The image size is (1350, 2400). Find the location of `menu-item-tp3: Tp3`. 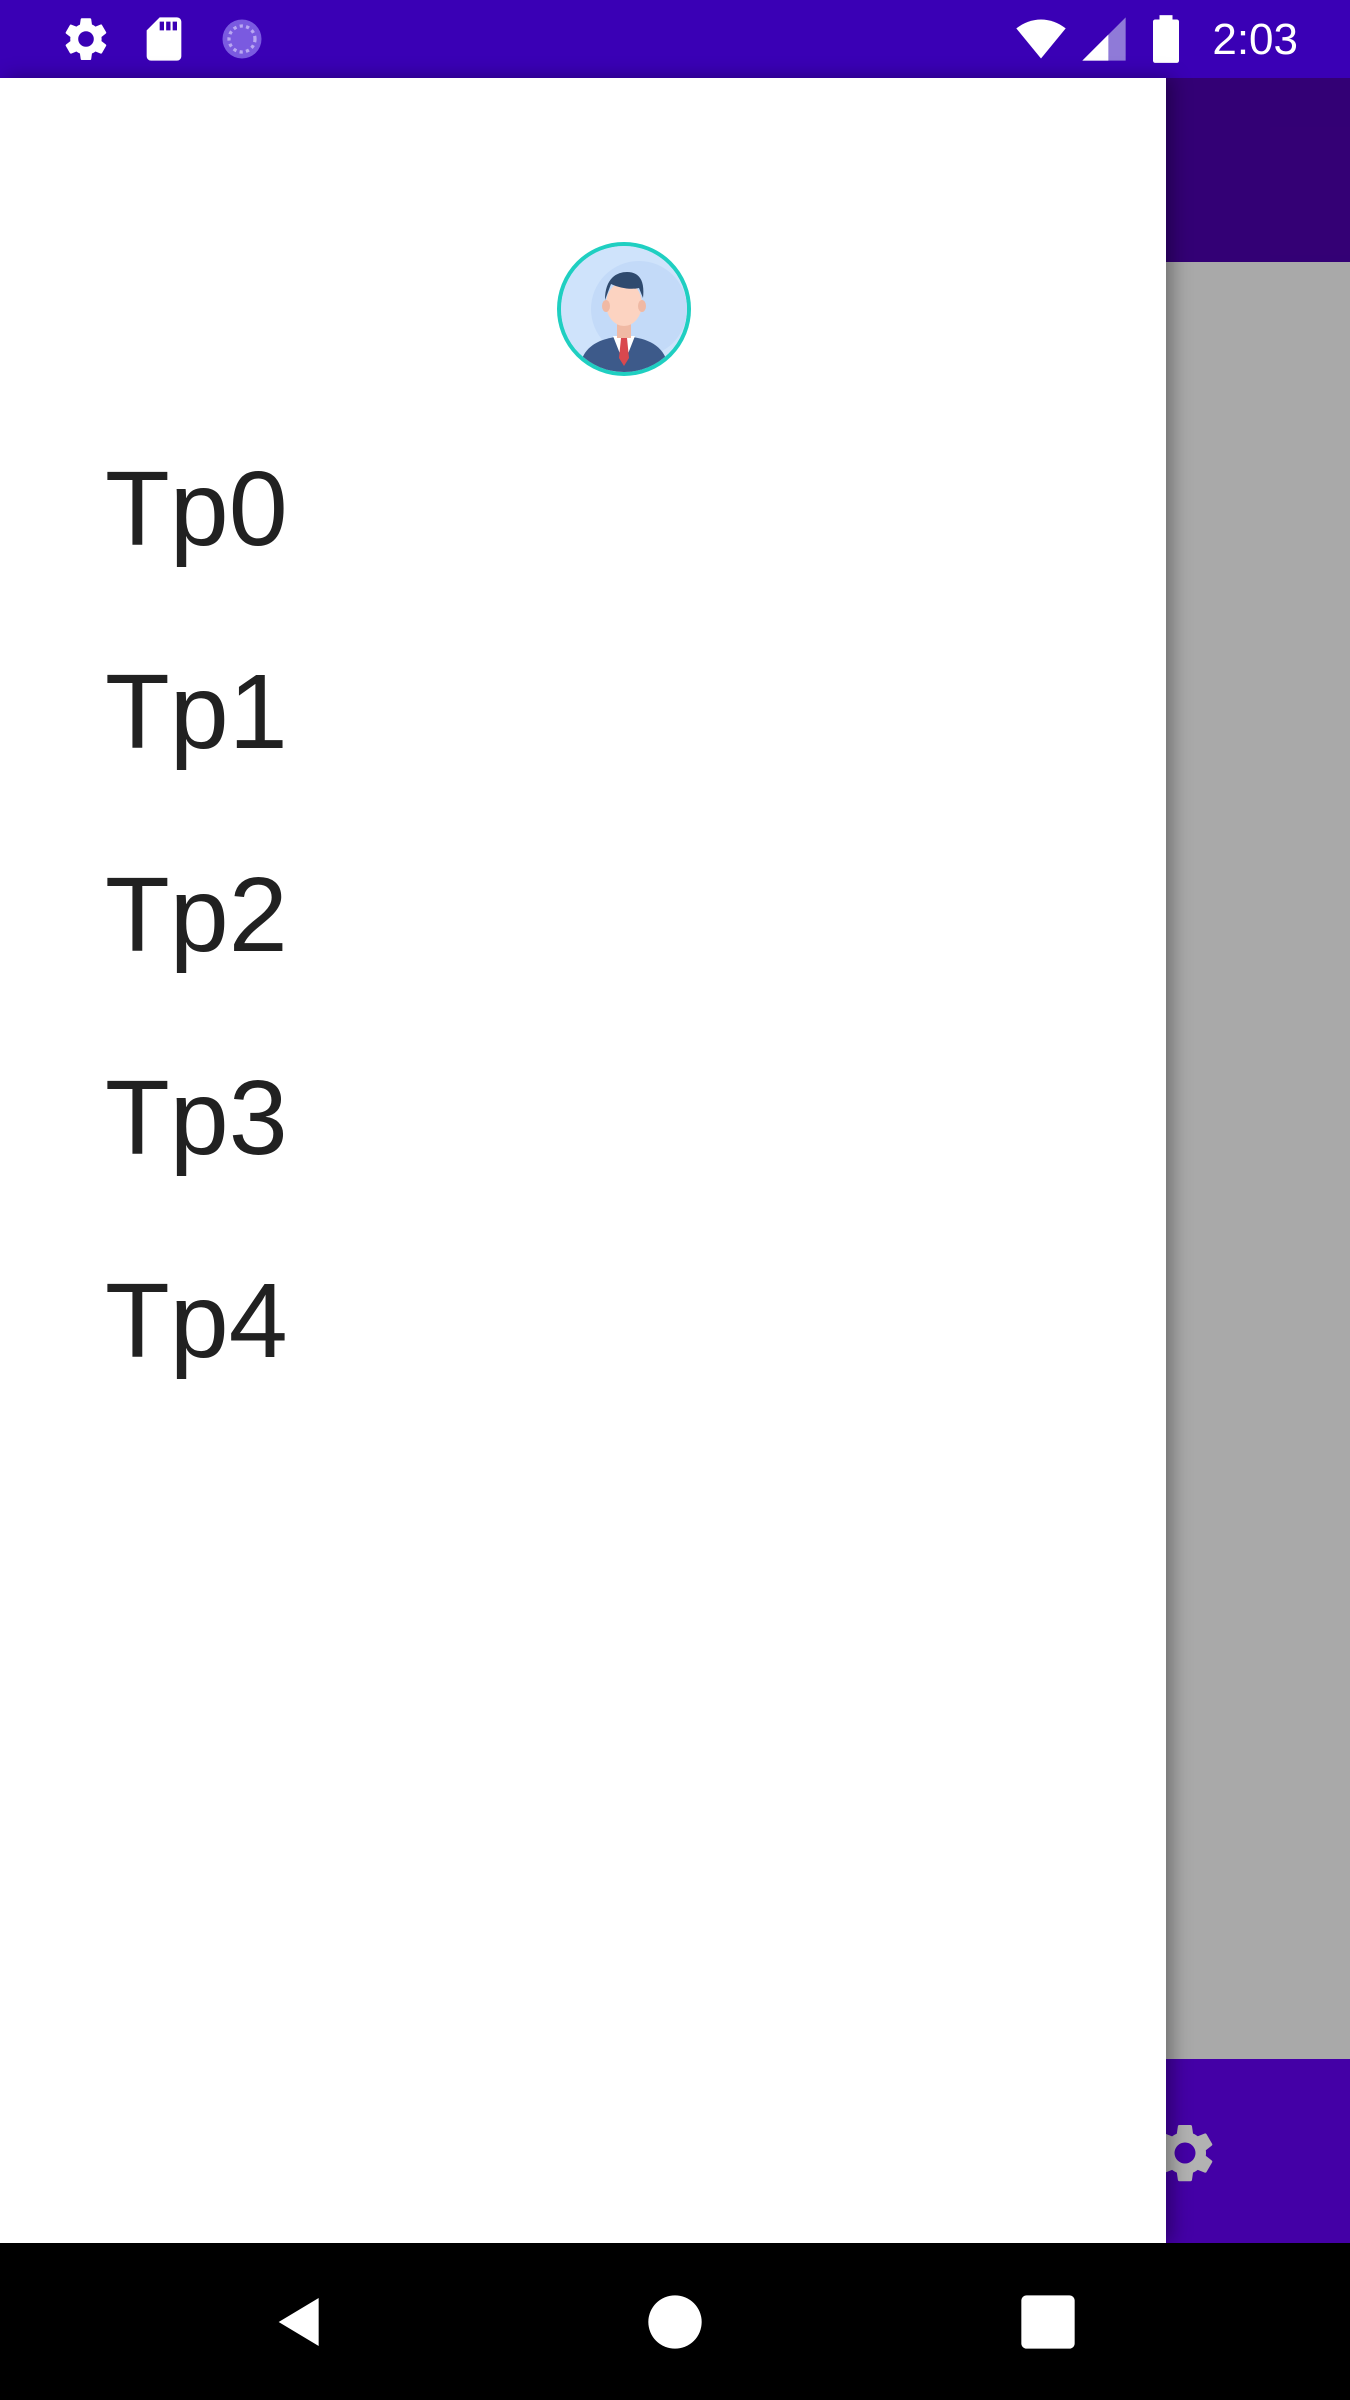

menu-item-tp3: Tp3 is located at coordinates (583, 1118).